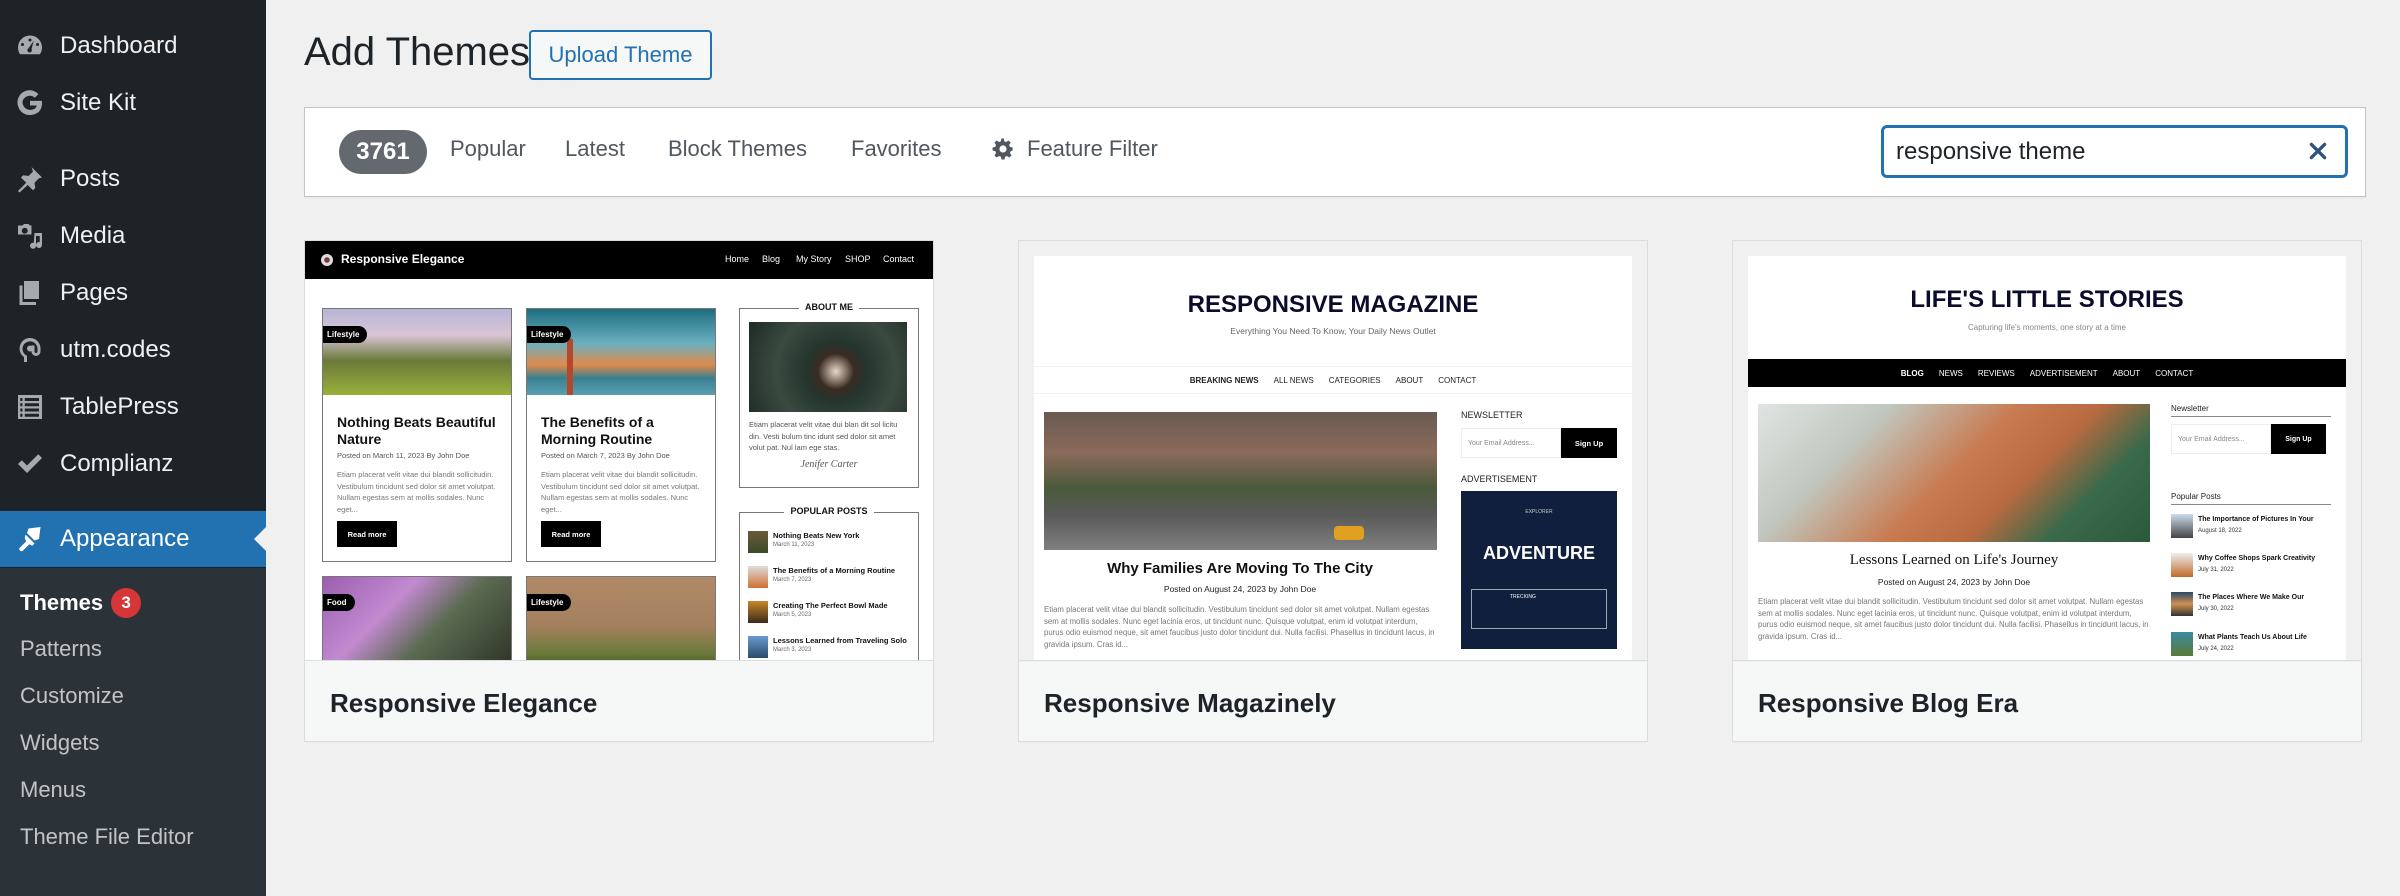  I want to click on submenu-item-menus: Menus, so click(53, 790).